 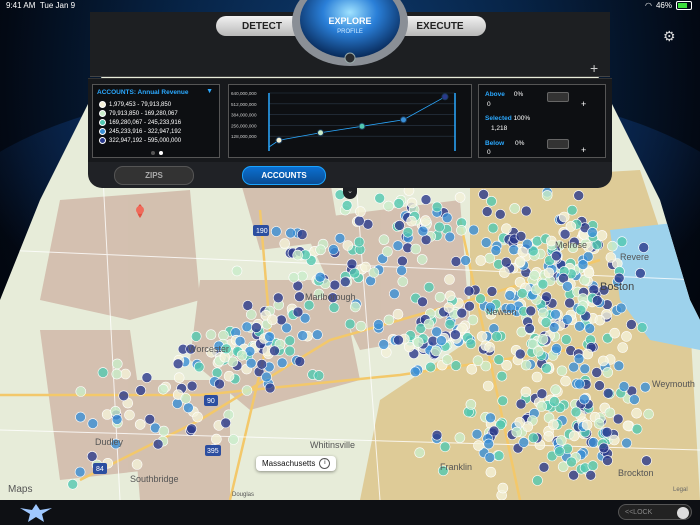 What do you see at coordinates (161, 153) in the screenshot?
I see `page-dot-active` at bounding box center [161, 153].